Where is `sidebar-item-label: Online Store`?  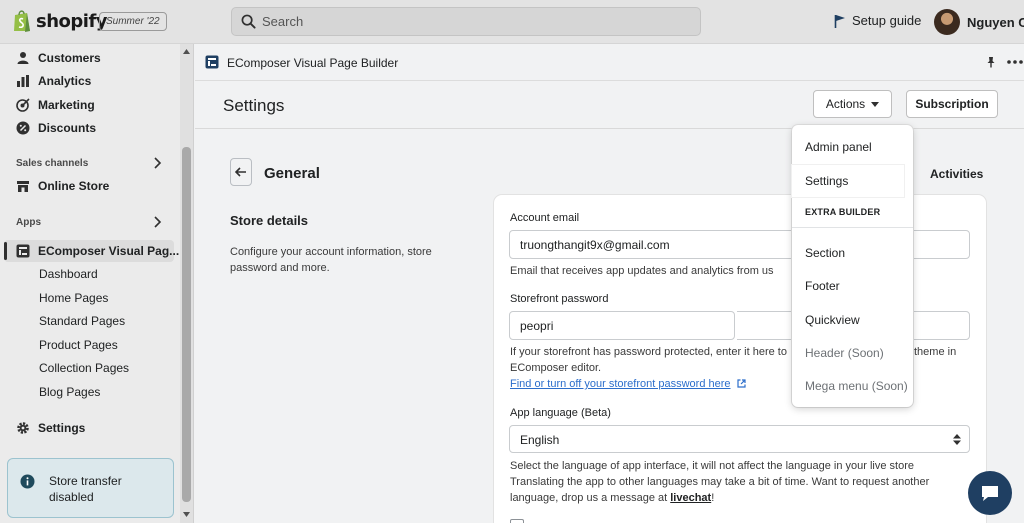
sidebar-item-label: Online Store is located at coordinates (74, 186).